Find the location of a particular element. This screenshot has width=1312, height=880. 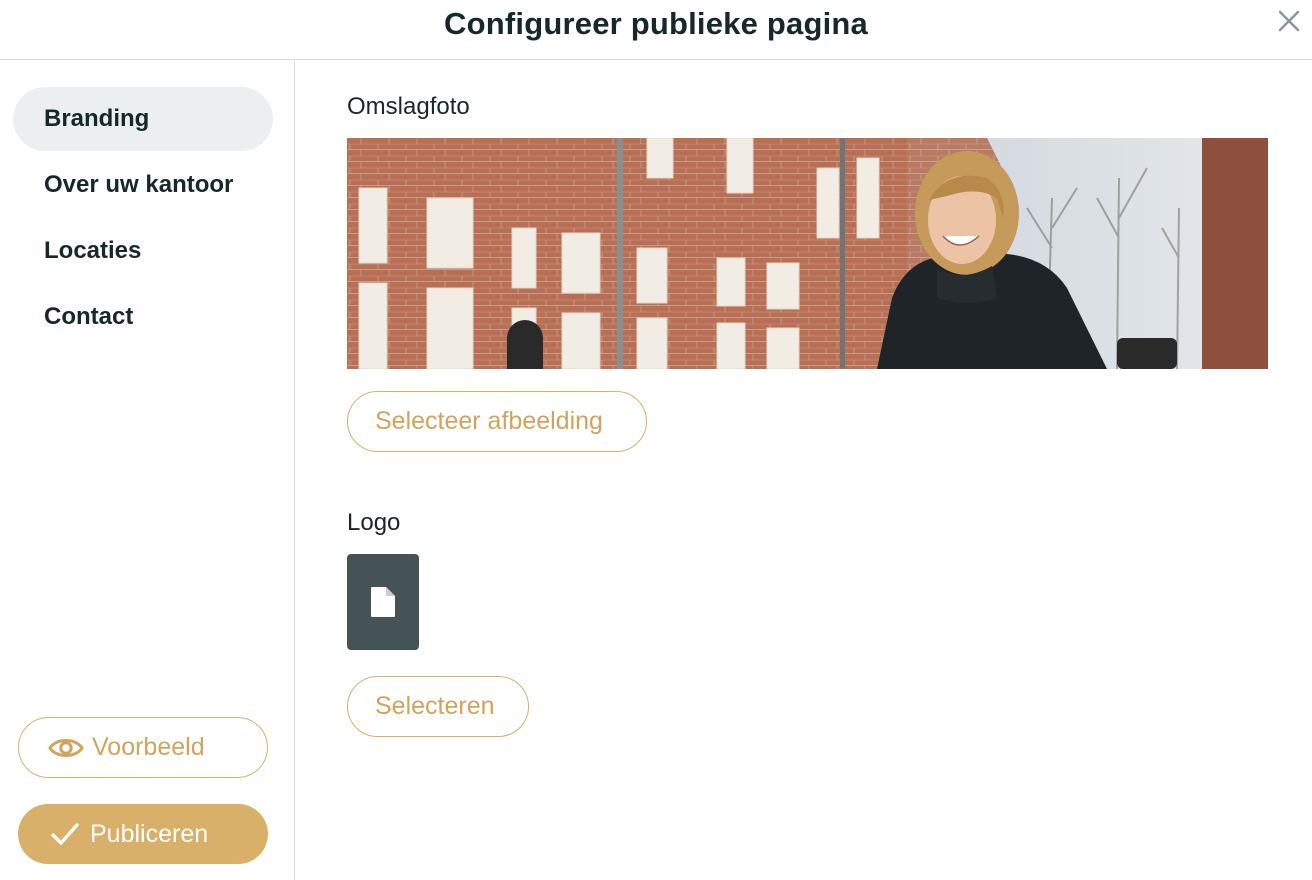

publish-button-label: Publiceren is located at coordinates (149, 833).